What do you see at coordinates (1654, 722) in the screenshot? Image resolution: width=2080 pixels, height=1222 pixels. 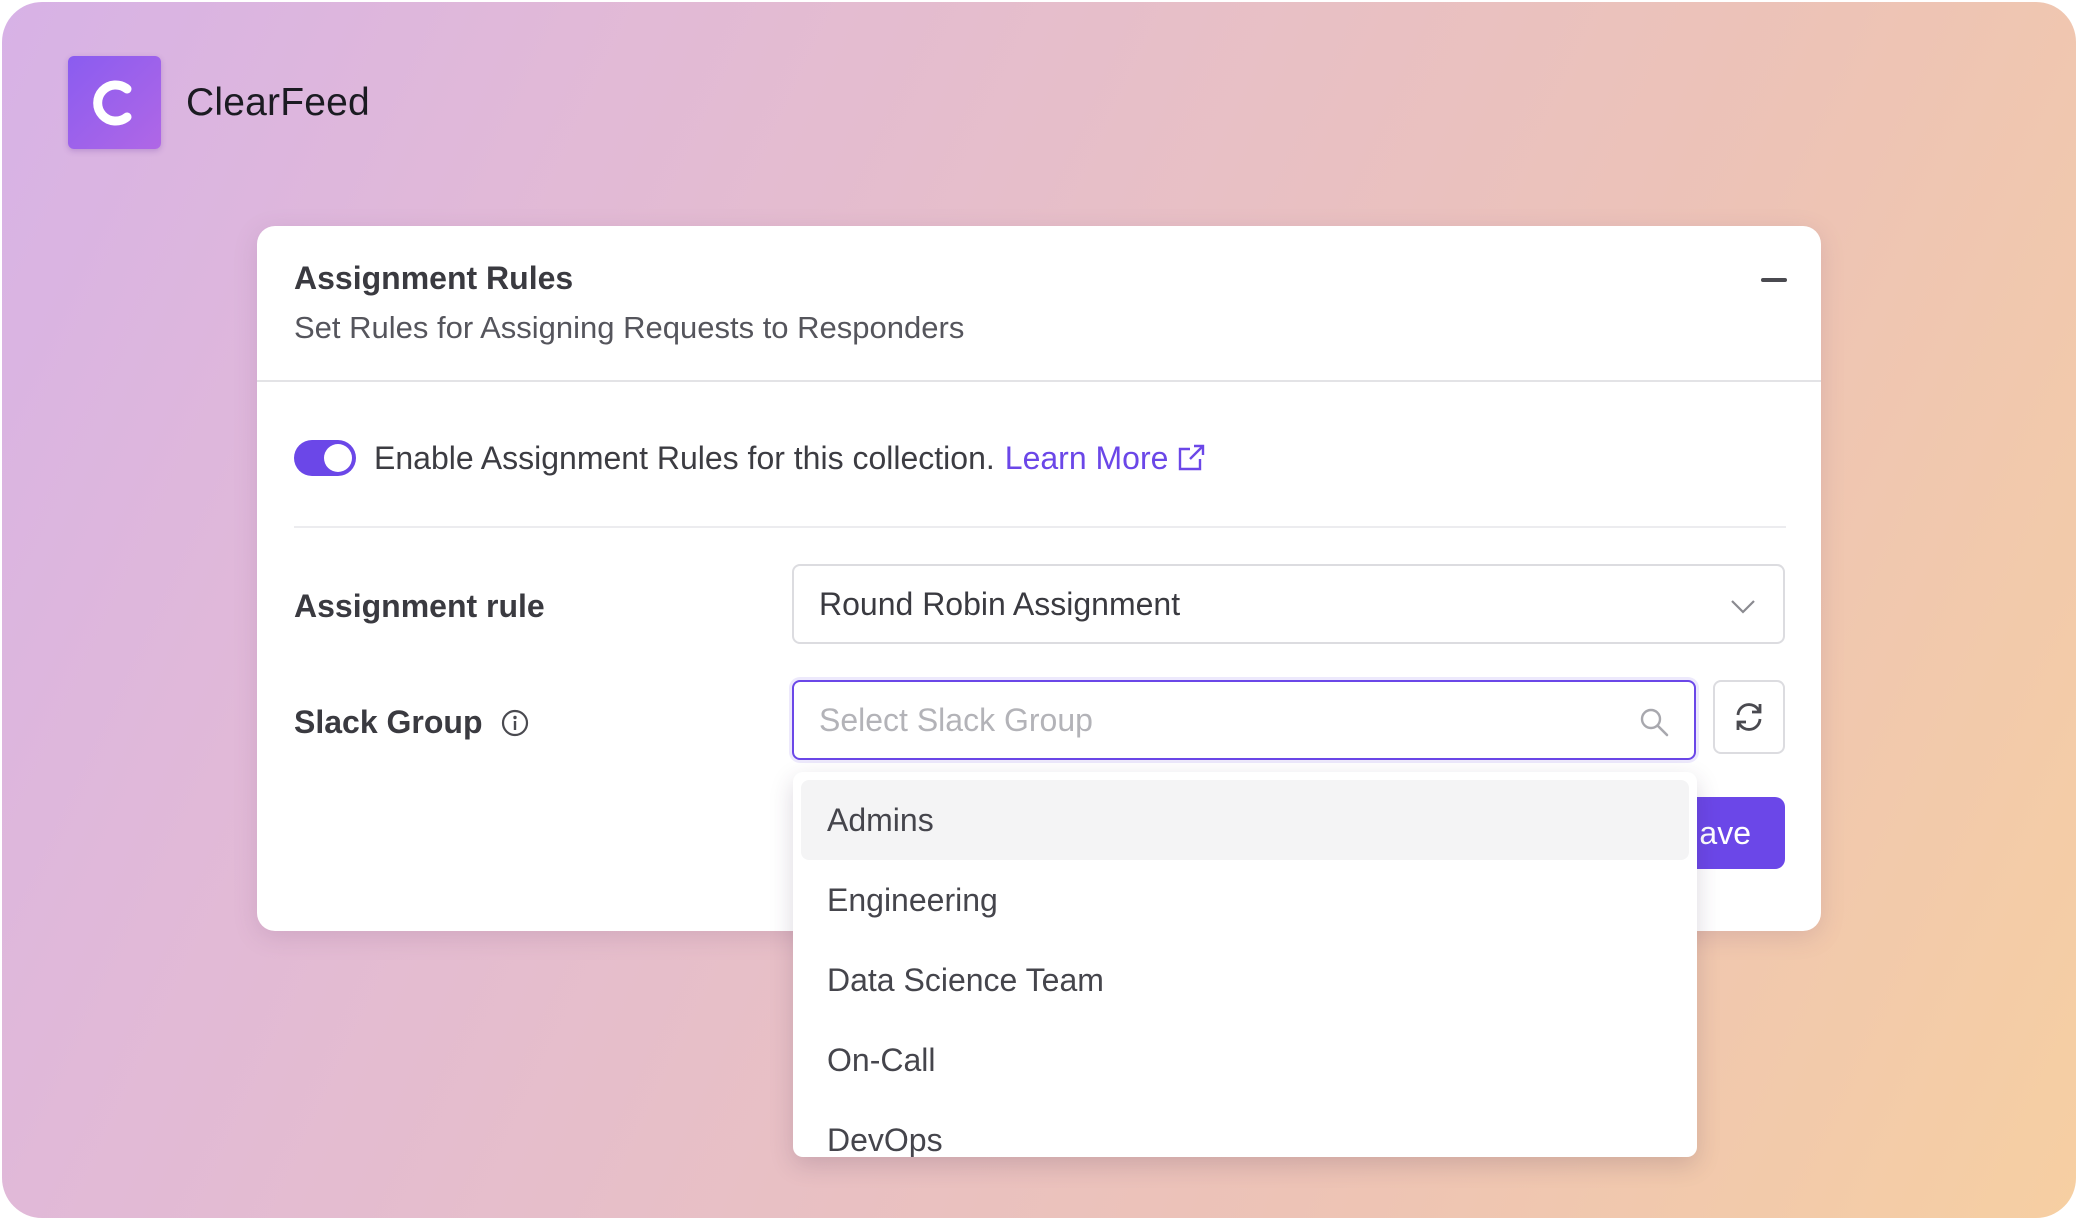 I see `search-icon` at bounding box center [1654, 722].